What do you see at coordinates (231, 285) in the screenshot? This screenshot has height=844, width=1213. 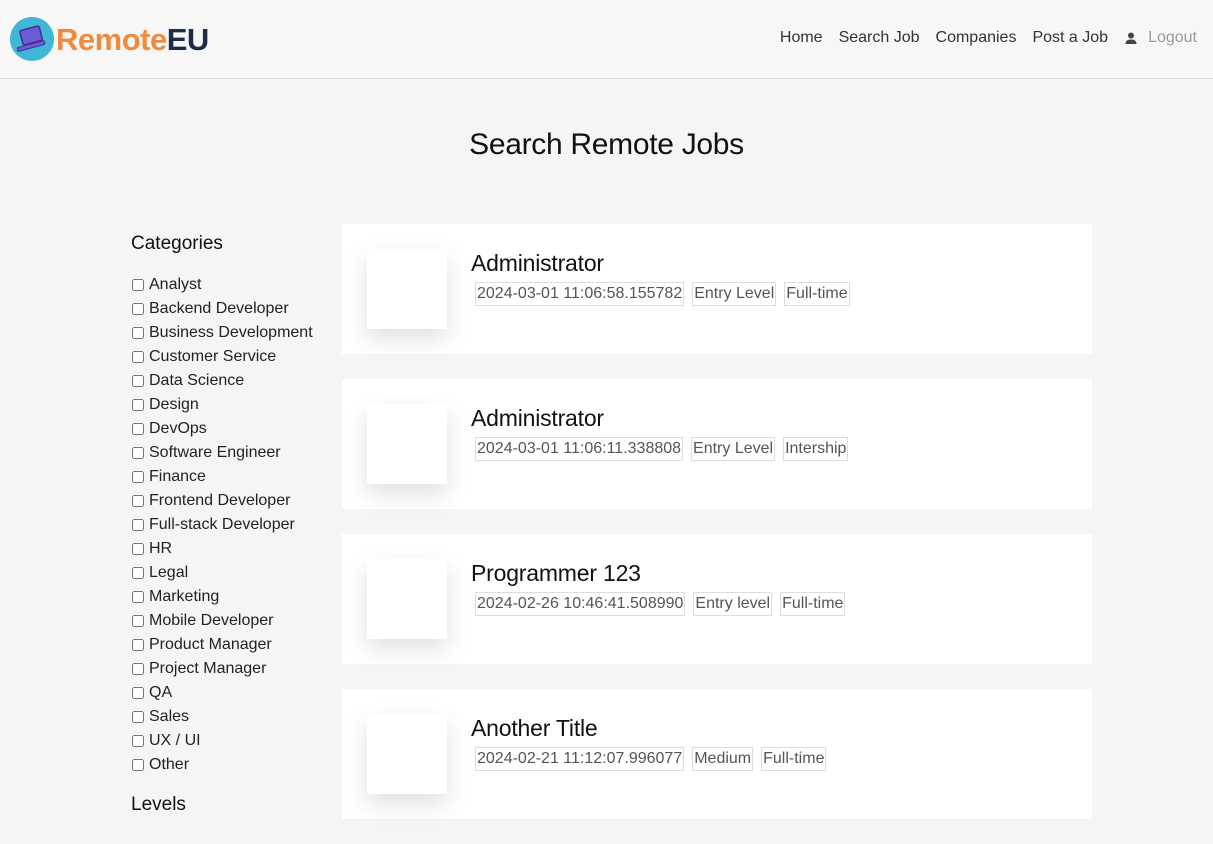 I see `category-item: Analyst` at bounding box center [231, 285].